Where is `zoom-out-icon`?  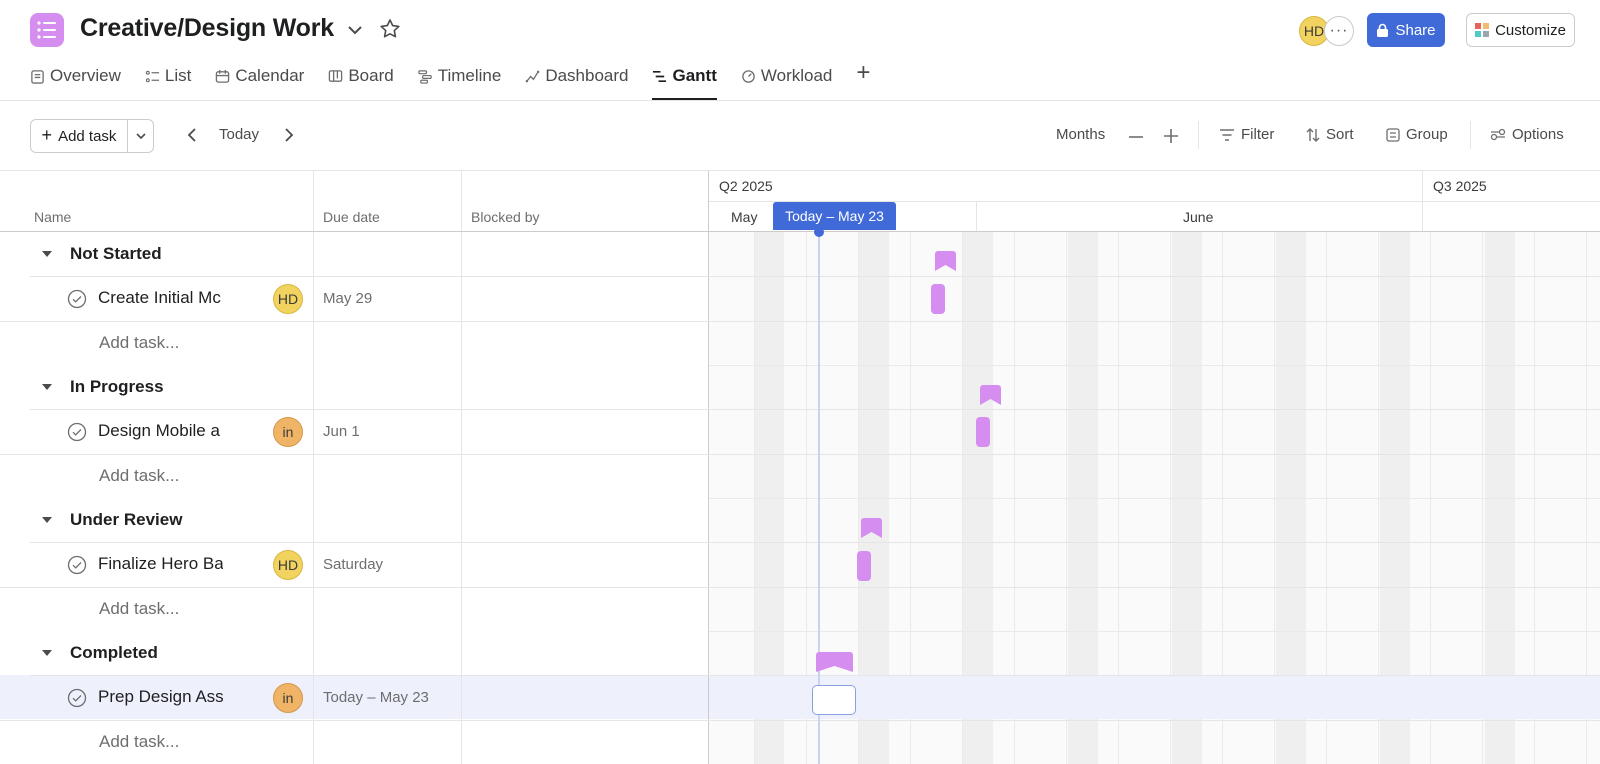
zoom-out-icon is located at coordinates (1136, 137).